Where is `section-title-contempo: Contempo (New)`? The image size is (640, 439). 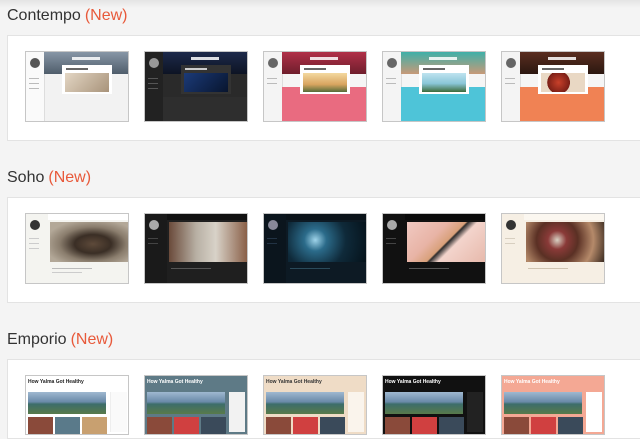 section-title-contempo: Contempo (New) is located at coordinates (67, 16).